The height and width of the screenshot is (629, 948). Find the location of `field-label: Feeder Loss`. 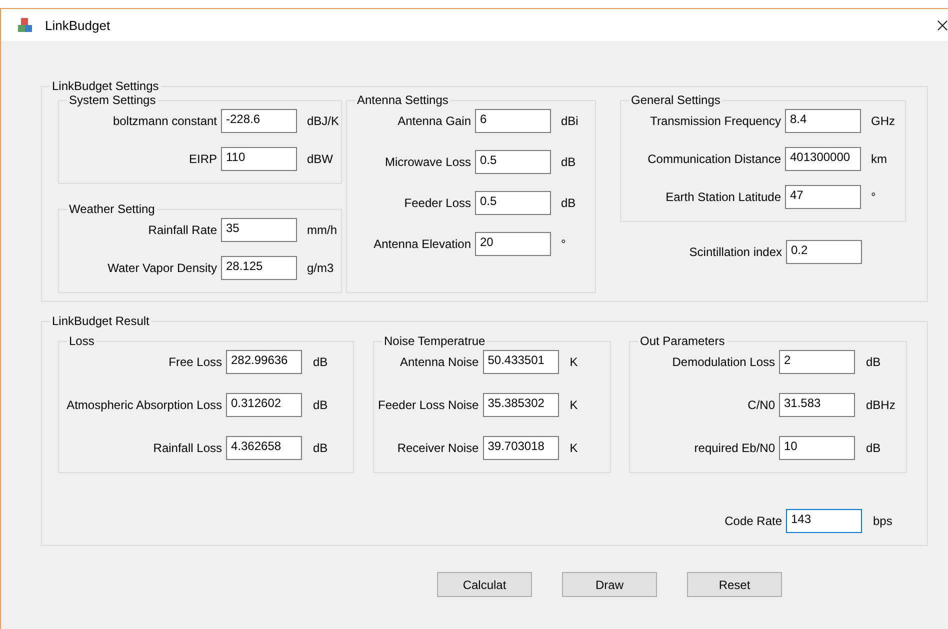

field-label: Feeder Loss is located at coordinates (437, 203).